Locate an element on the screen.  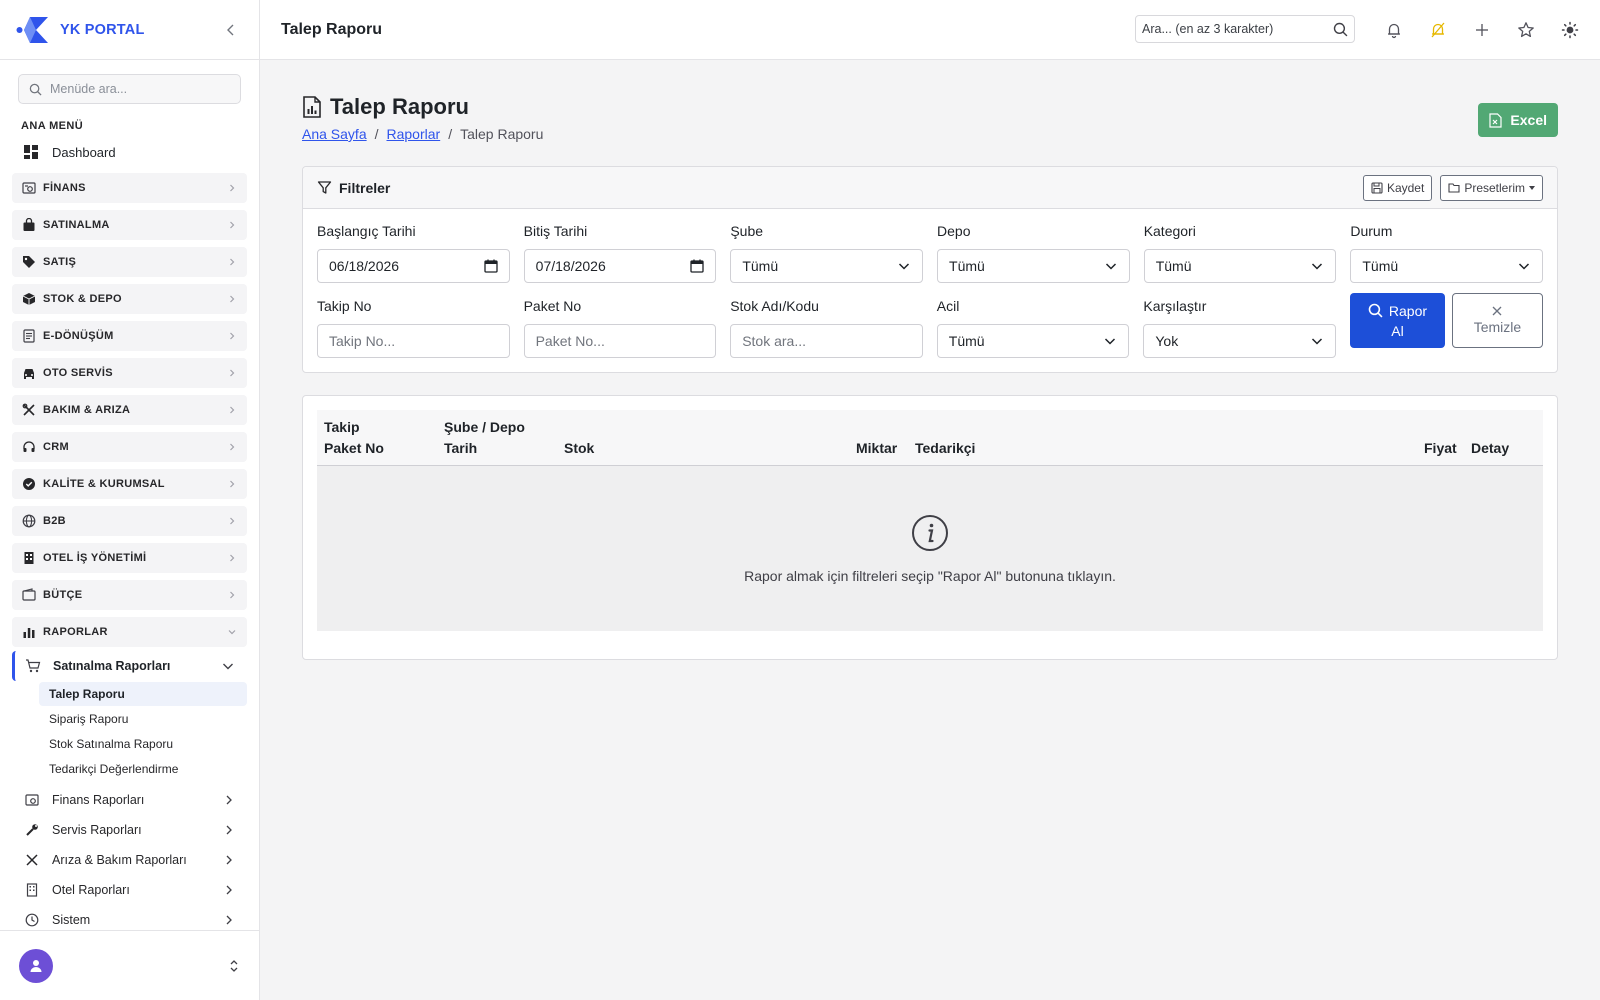
sidebar-item-dashboard: Dashboard is located at coordinates (129, 152).